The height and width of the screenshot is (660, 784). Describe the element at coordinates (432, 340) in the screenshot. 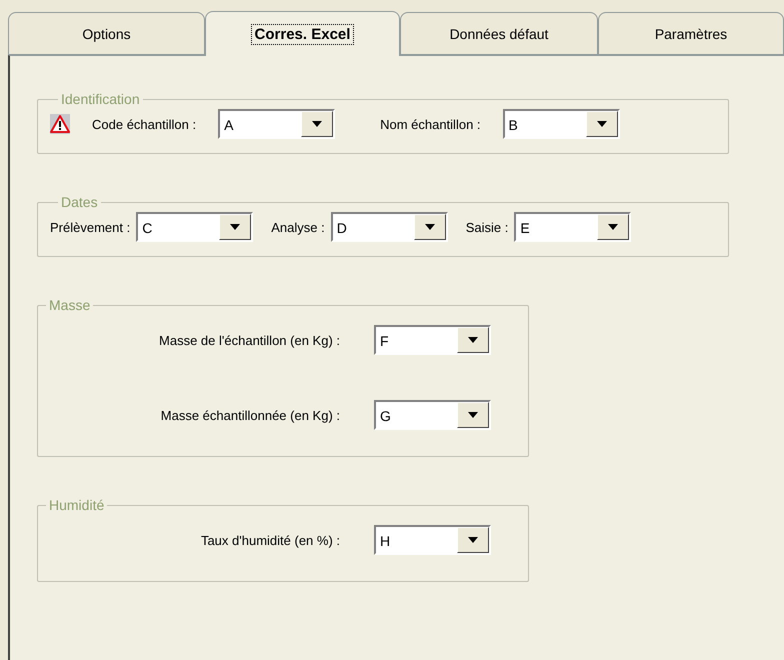

I see `dropdown-field: F` at that location.